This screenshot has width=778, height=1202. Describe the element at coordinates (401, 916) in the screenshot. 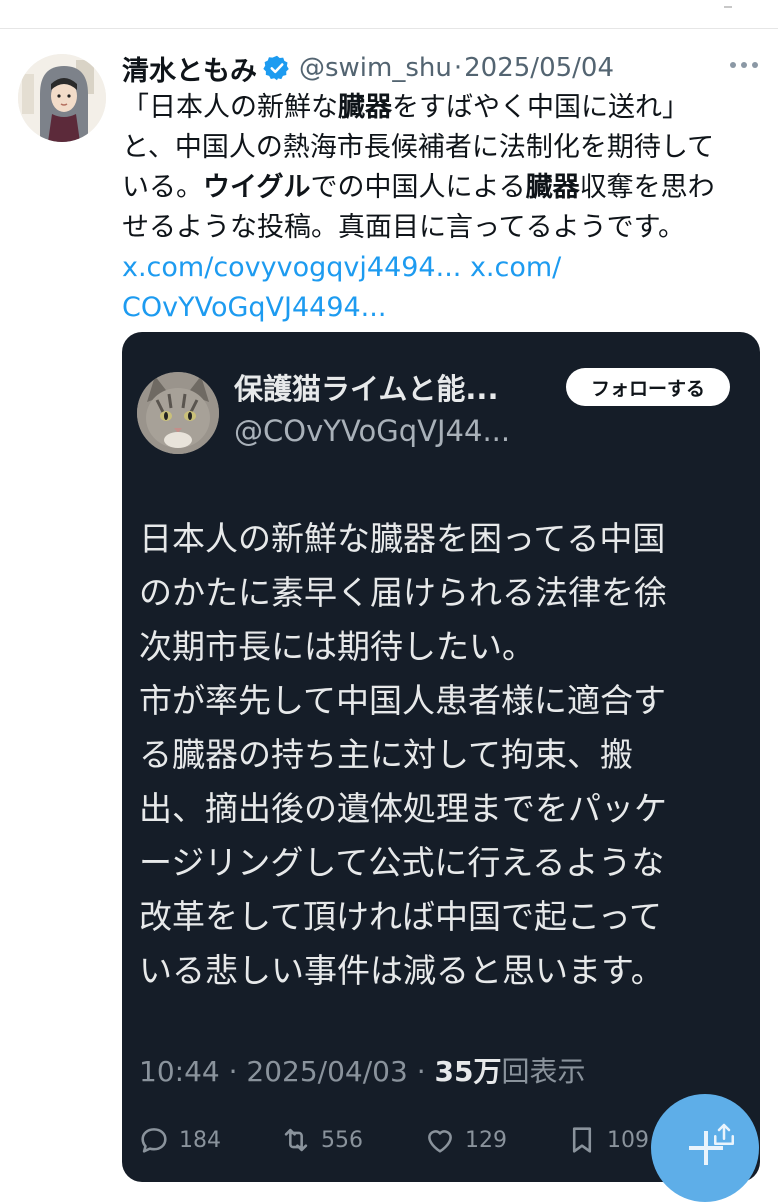

I see `quoted-text-line: 改革をして頂ければ中国で起こって` at that location.